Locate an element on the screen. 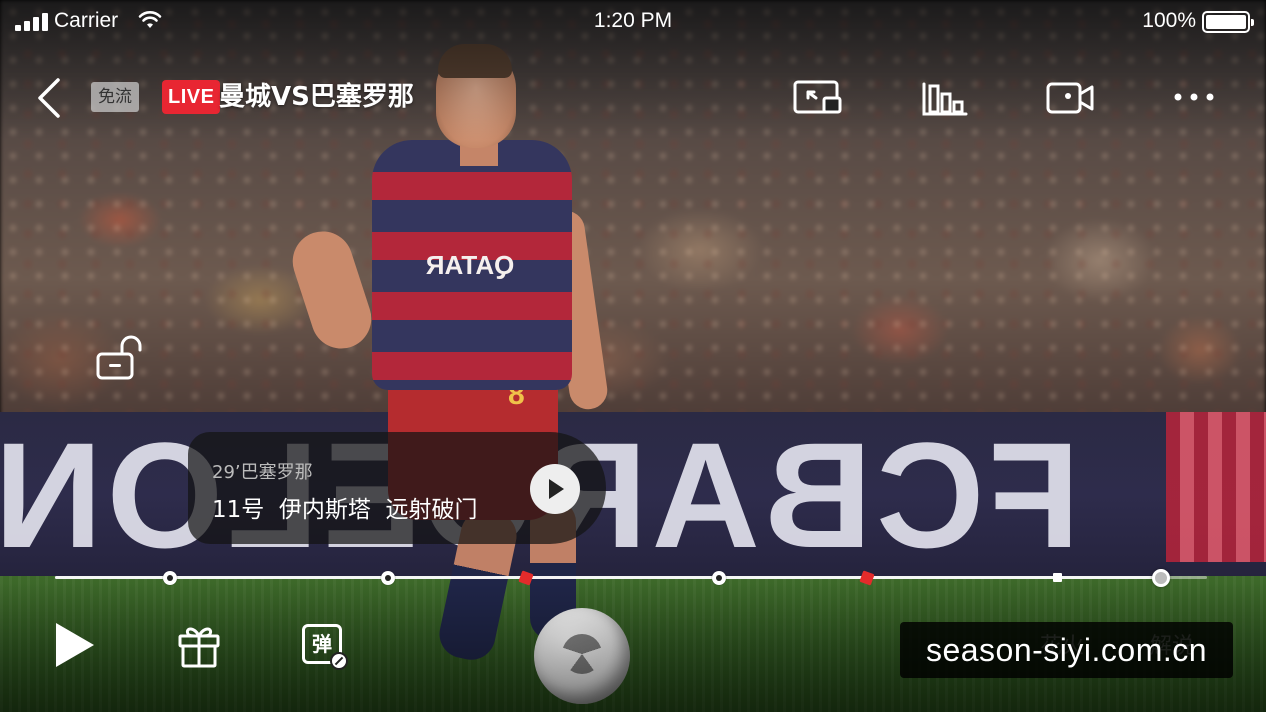 This screenshot has height=712, width=1266. highlight-play-button is located at coordinates (555, 489).